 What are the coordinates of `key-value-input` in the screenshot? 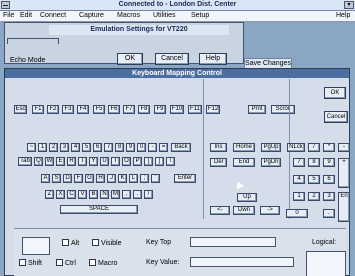 It's located at (242, 262).